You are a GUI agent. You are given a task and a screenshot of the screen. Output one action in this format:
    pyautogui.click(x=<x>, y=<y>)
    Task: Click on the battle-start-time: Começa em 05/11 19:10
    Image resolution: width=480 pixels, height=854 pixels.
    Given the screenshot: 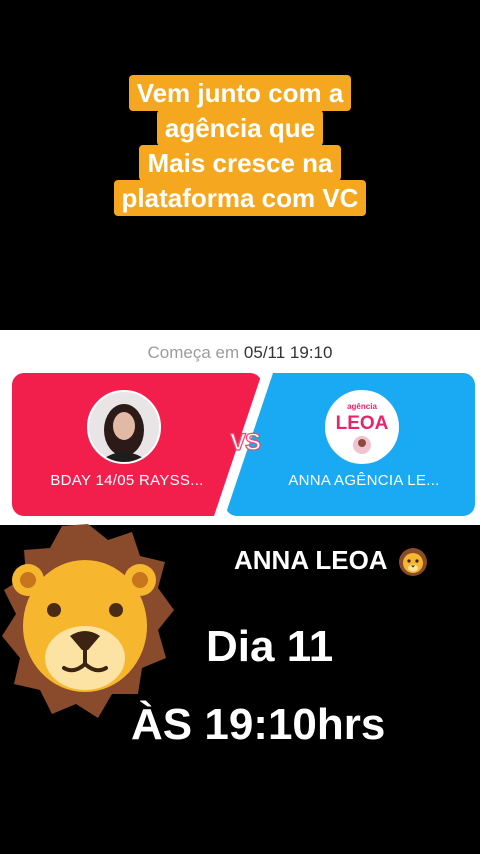 What is the action you would take?
    pyautogui.click(x=240, y=353)
    